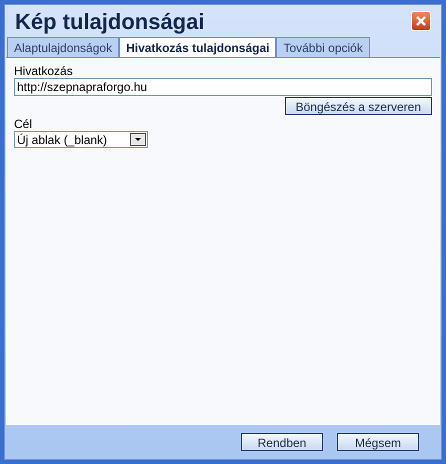  What do you see at coordinates (63, 47) in the screenshot?
I see `tab: Alaptulajdonságok` at bounding box center [63, 47].